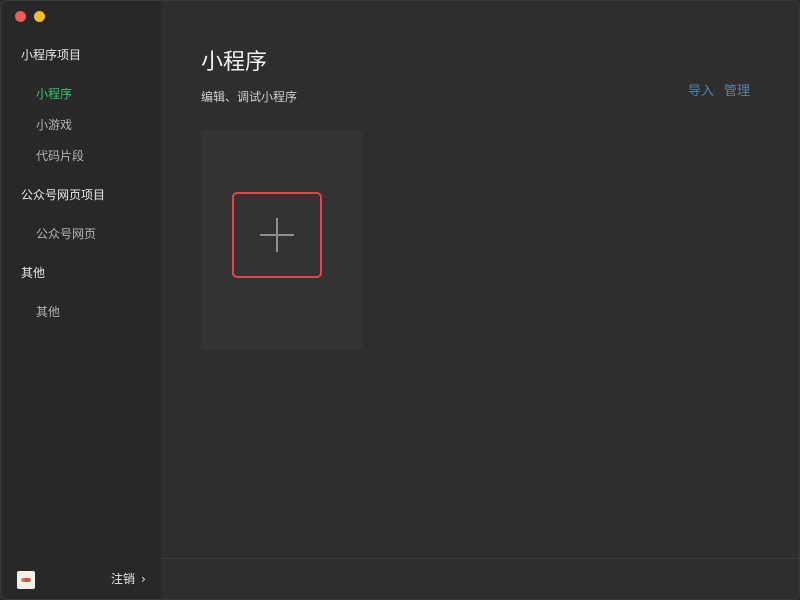 This screenshot has height=600, width=800. Describe the element at coordinates (249, 97) in the screenshot. I see `page-subtitle: 编辑、调试小程序` at that location.